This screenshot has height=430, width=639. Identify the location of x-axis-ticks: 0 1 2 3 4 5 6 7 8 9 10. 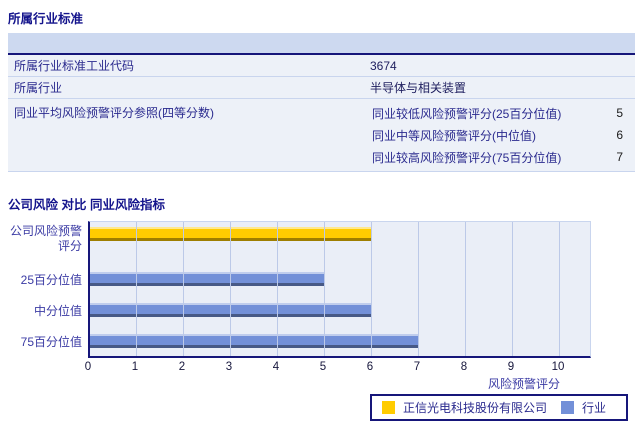
(319, 368).